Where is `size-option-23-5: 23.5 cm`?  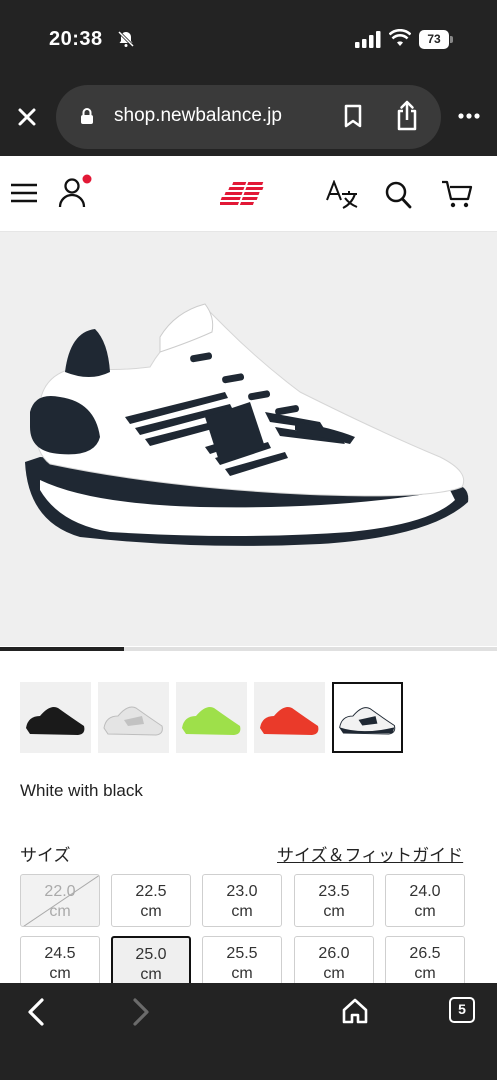
size-option-23-5: 23.5 cm is located at coordinates (334, 900).